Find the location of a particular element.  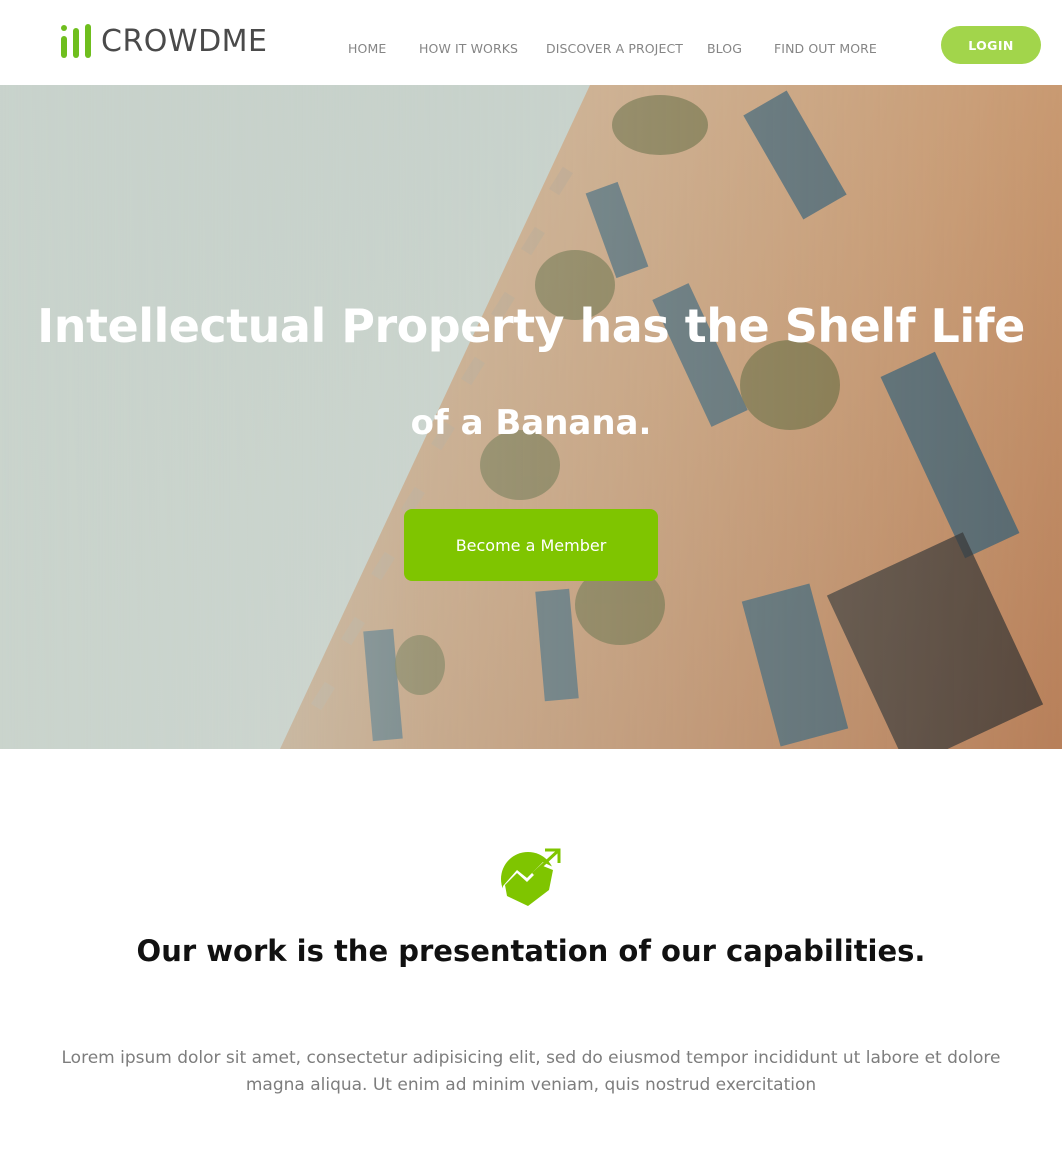

nav-how-it-works: HOW IT WORKS is located at coordinates (468, 48).